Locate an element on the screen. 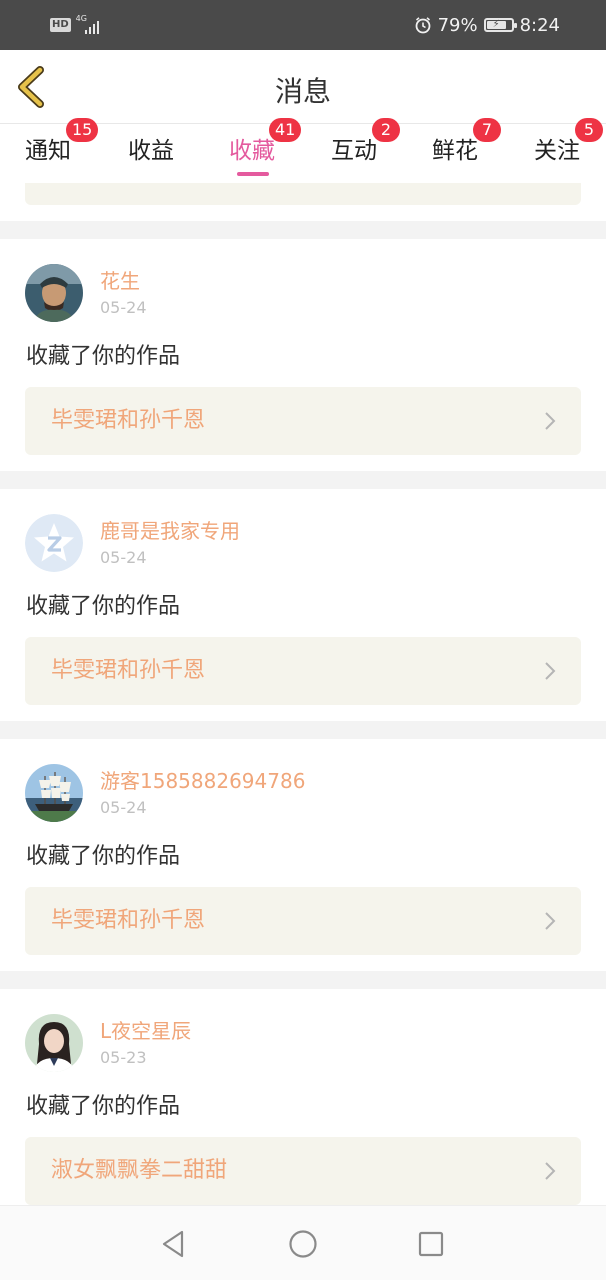 Image resolution: width=606 pixels, height=1280 pixels. tab-earnings: 收益 is located at coordinates (151, 154).